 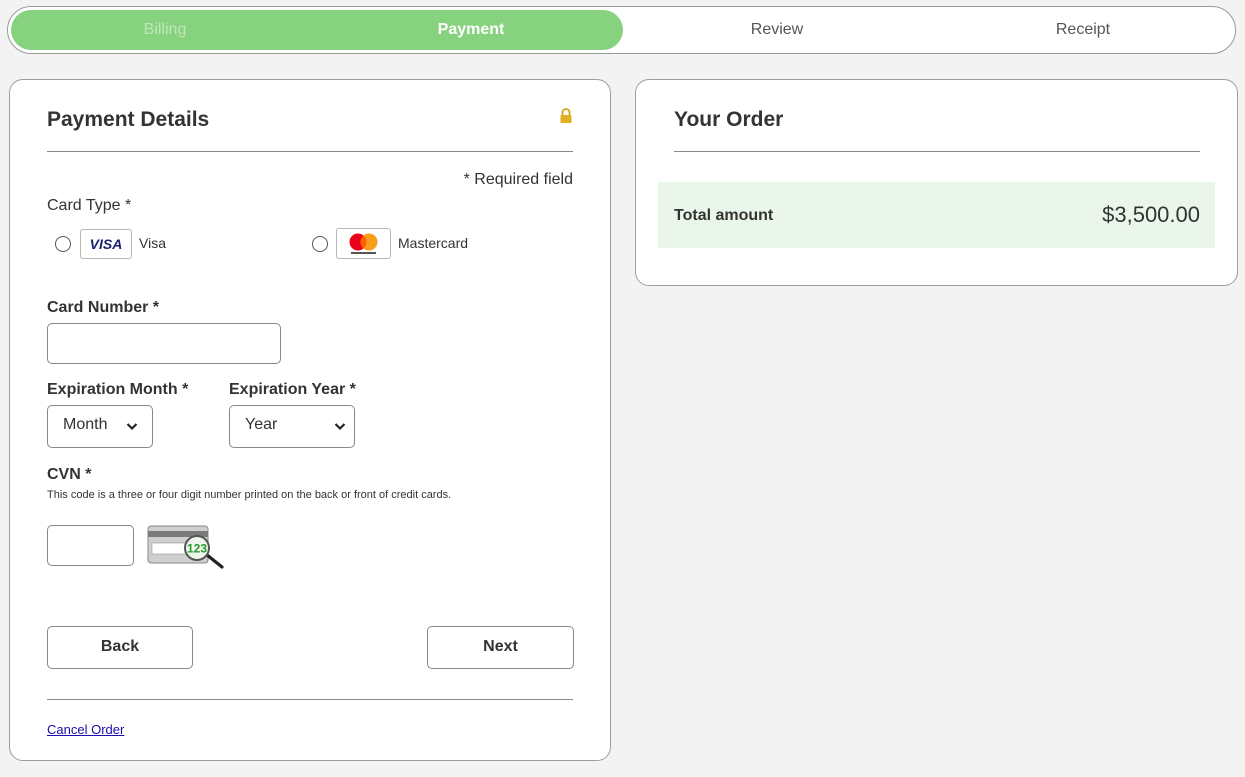 I want to click on total-amount-row: Total amount $3,500.00, so click(x=936, y=215).